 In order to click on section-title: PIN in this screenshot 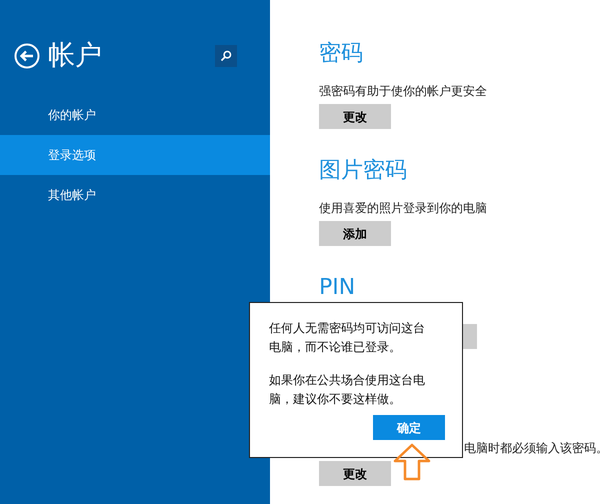, I will do `click(337, 288)`.